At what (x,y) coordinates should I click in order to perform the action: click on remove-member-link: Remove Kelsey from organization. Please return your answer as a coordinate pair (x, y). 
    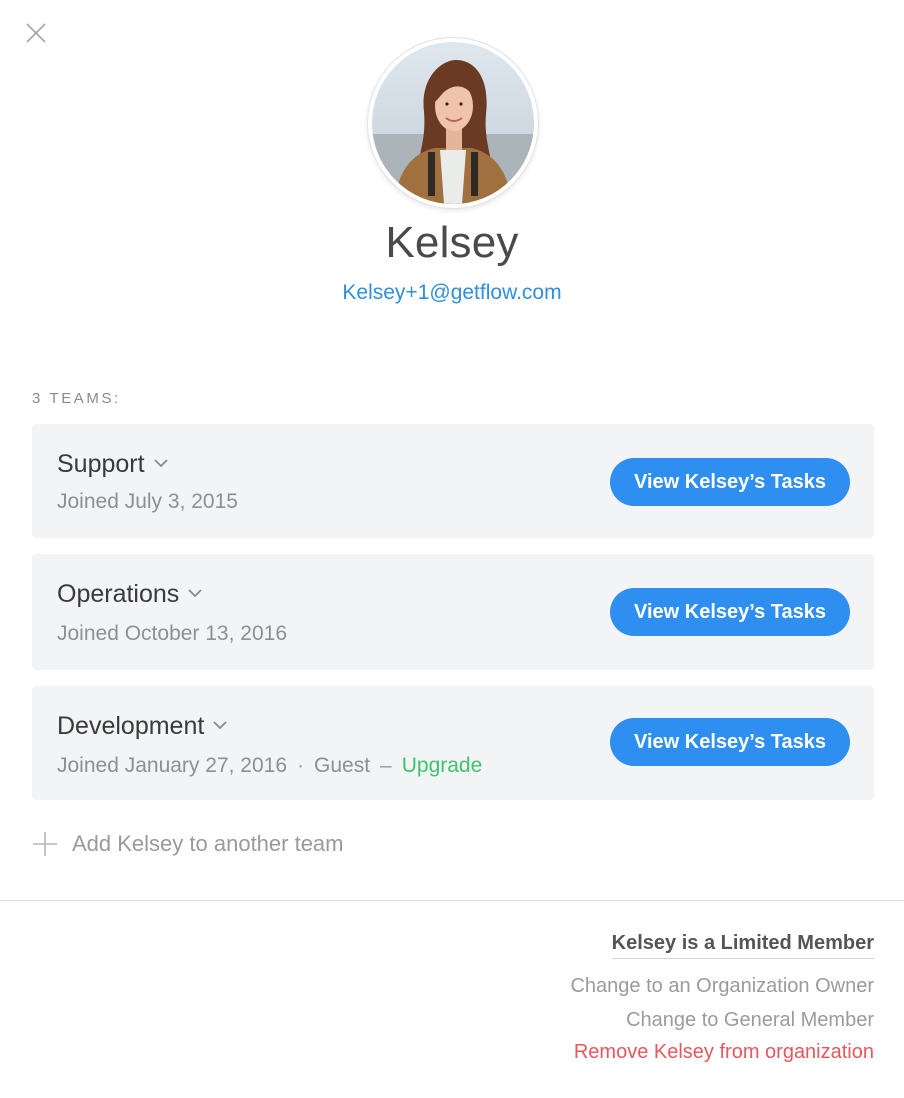
    Looking at the image, I should click on (724, 1052).